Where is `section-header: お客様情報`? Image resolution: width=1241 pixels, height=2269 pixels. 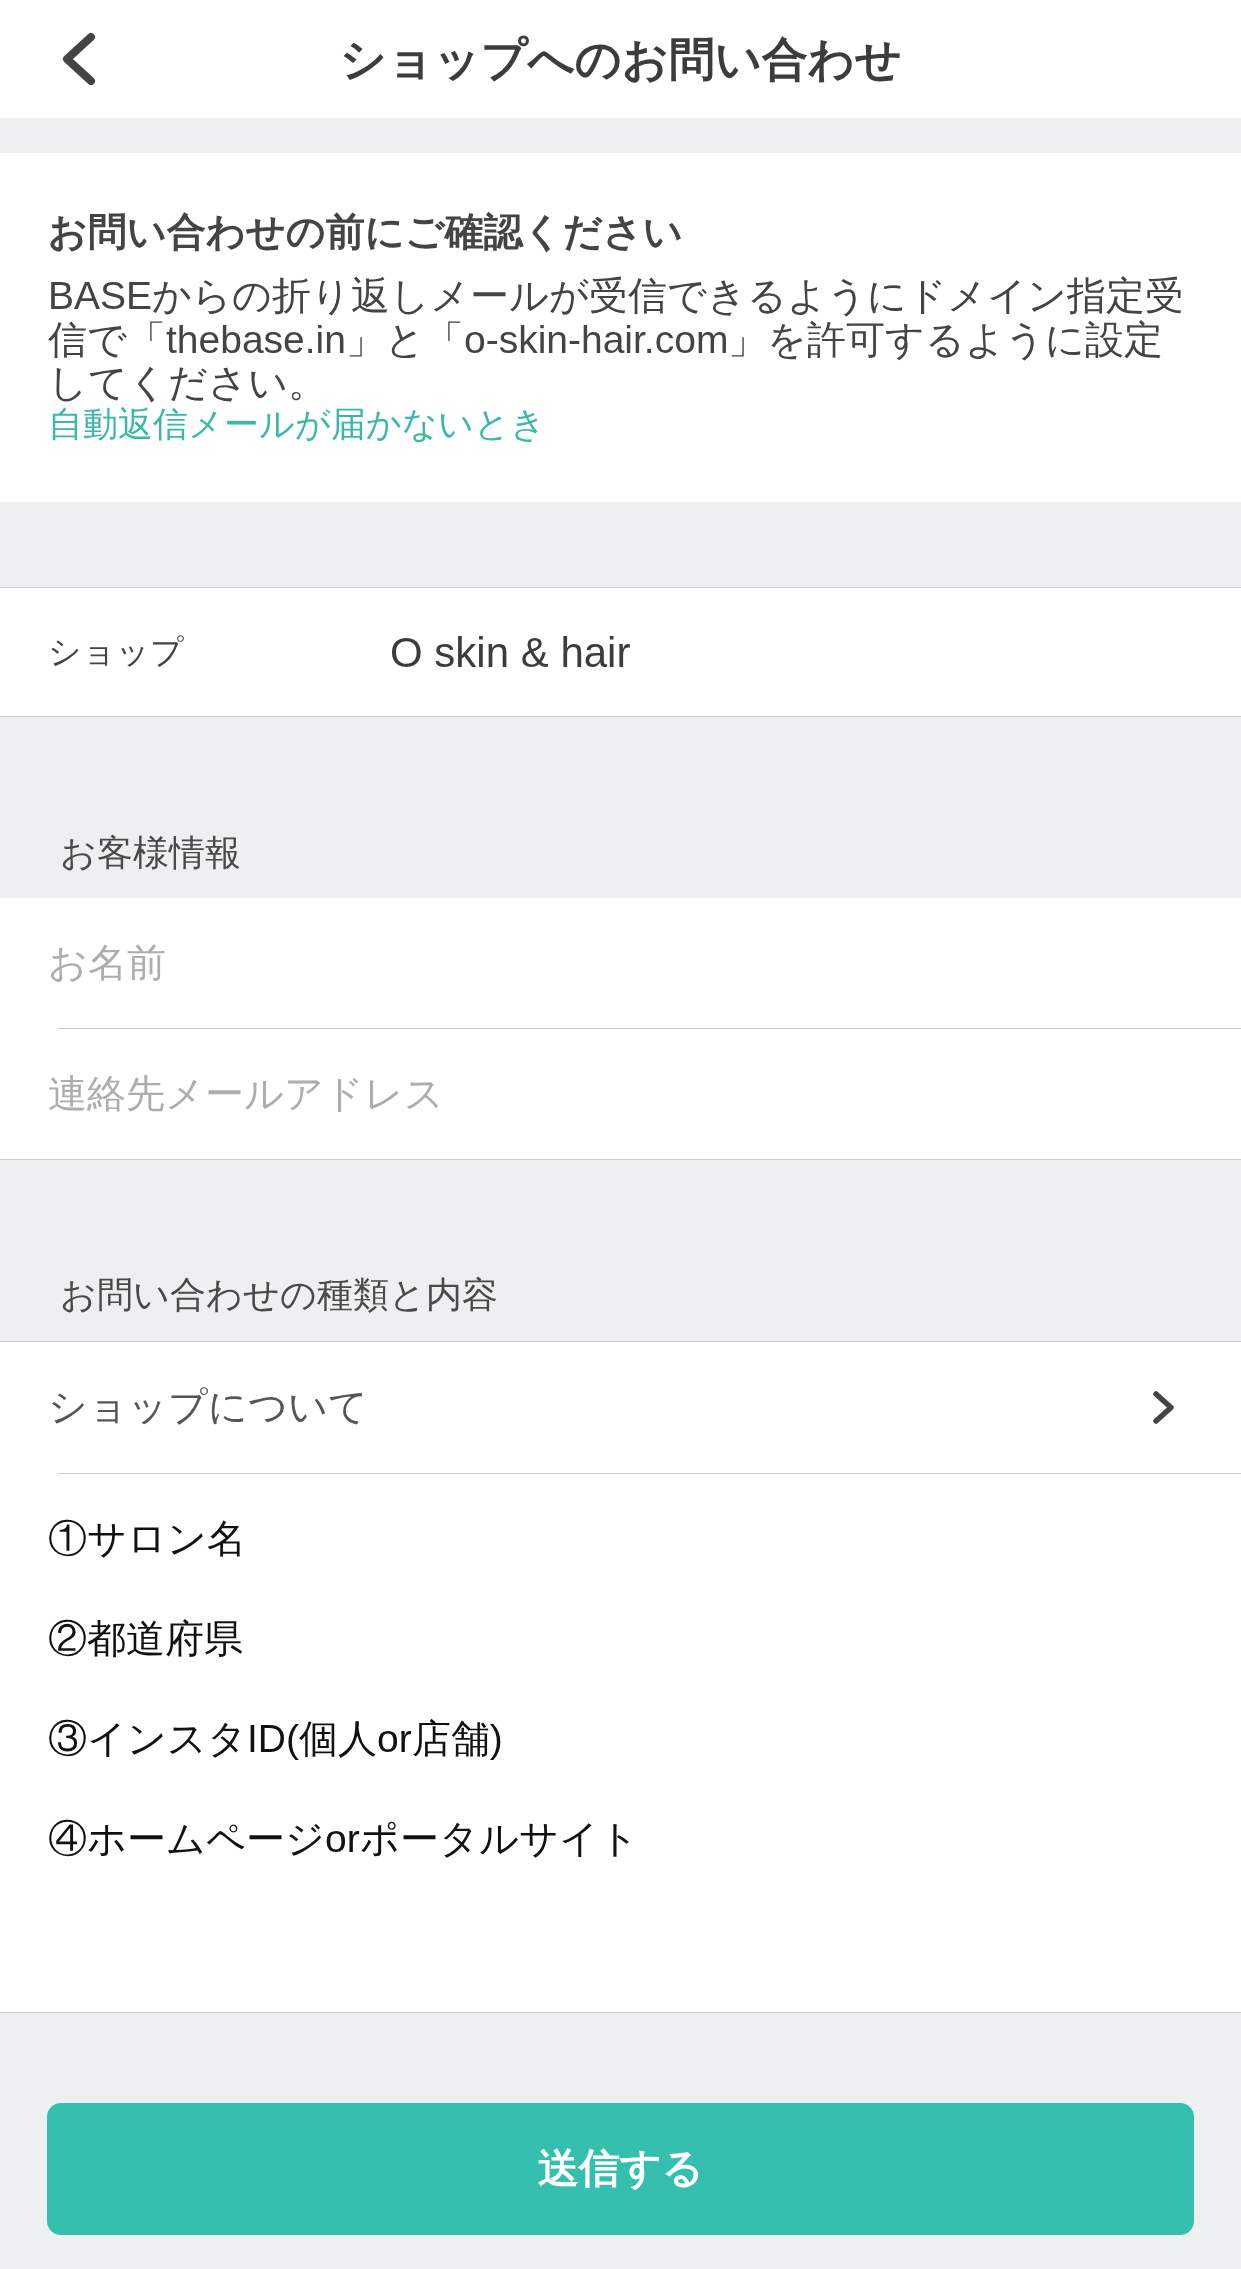 section-header: お客様情報 is located at coordinates (150, 853).